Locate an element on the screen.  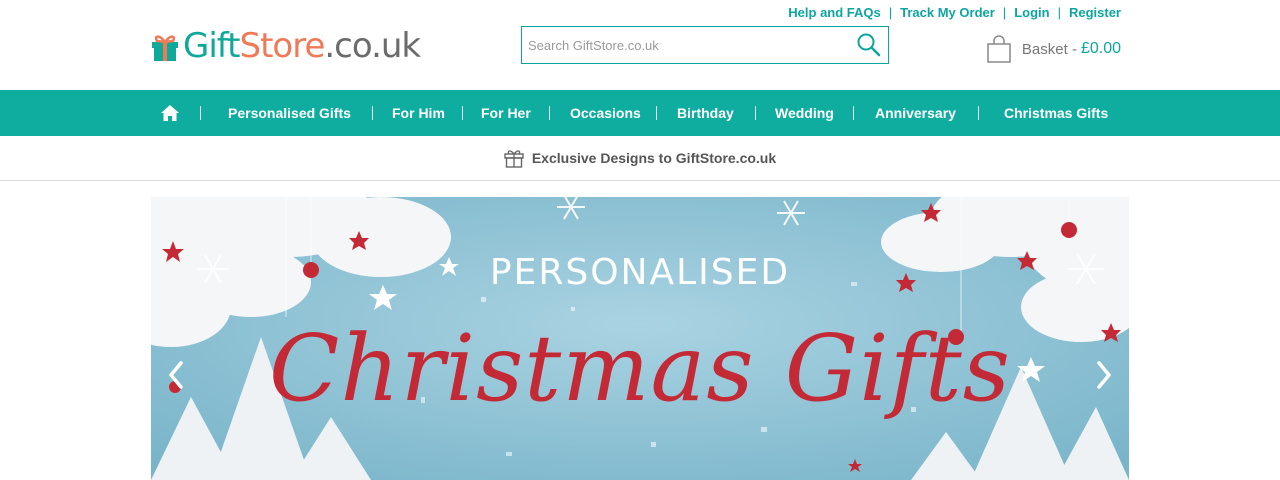
home-icon is located at coordinates (170, 113).